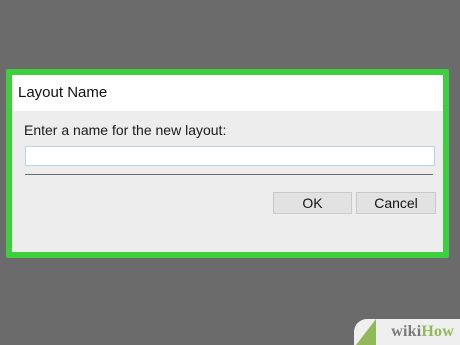 This screenshot has height=345, width=460. I want to click on wikihow-leaf-icon, so click(366, 332).